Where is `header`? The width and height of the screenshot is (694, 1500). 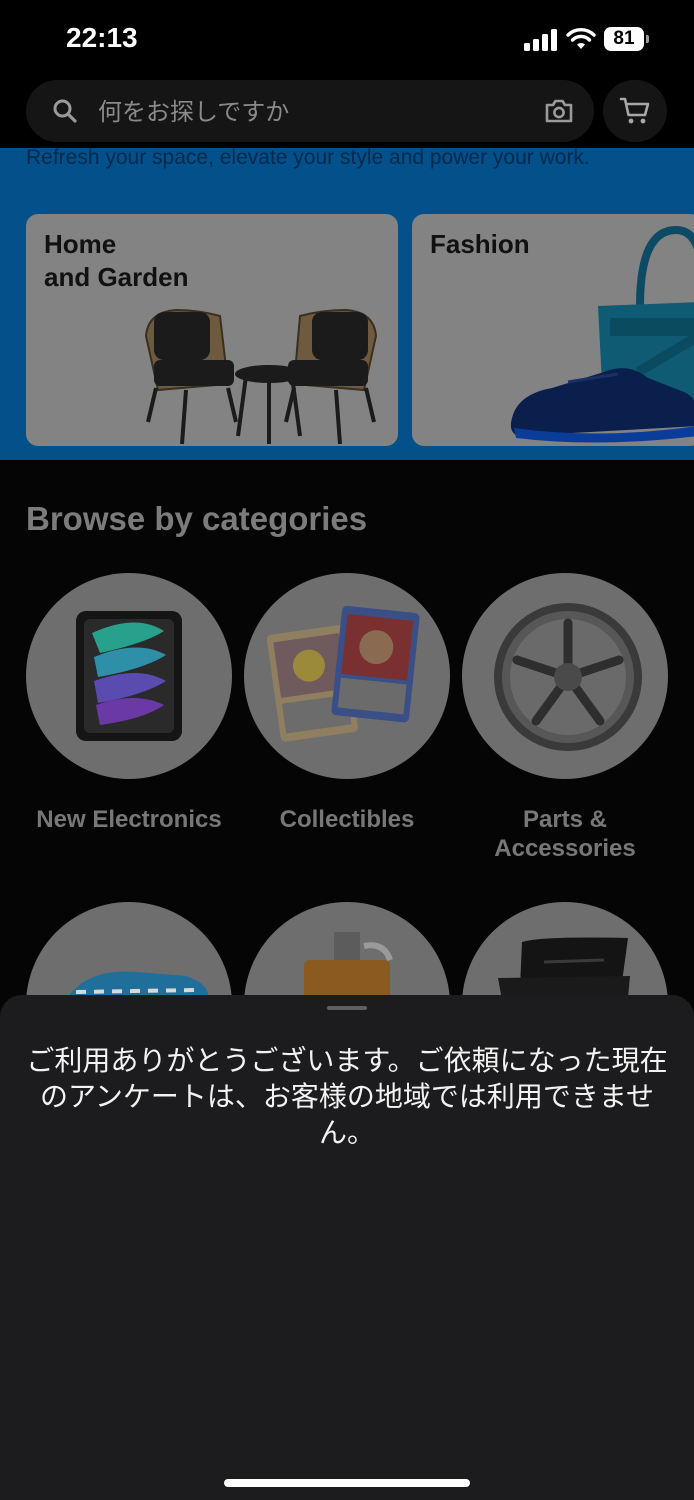 header is located at coordinates (347, 113).